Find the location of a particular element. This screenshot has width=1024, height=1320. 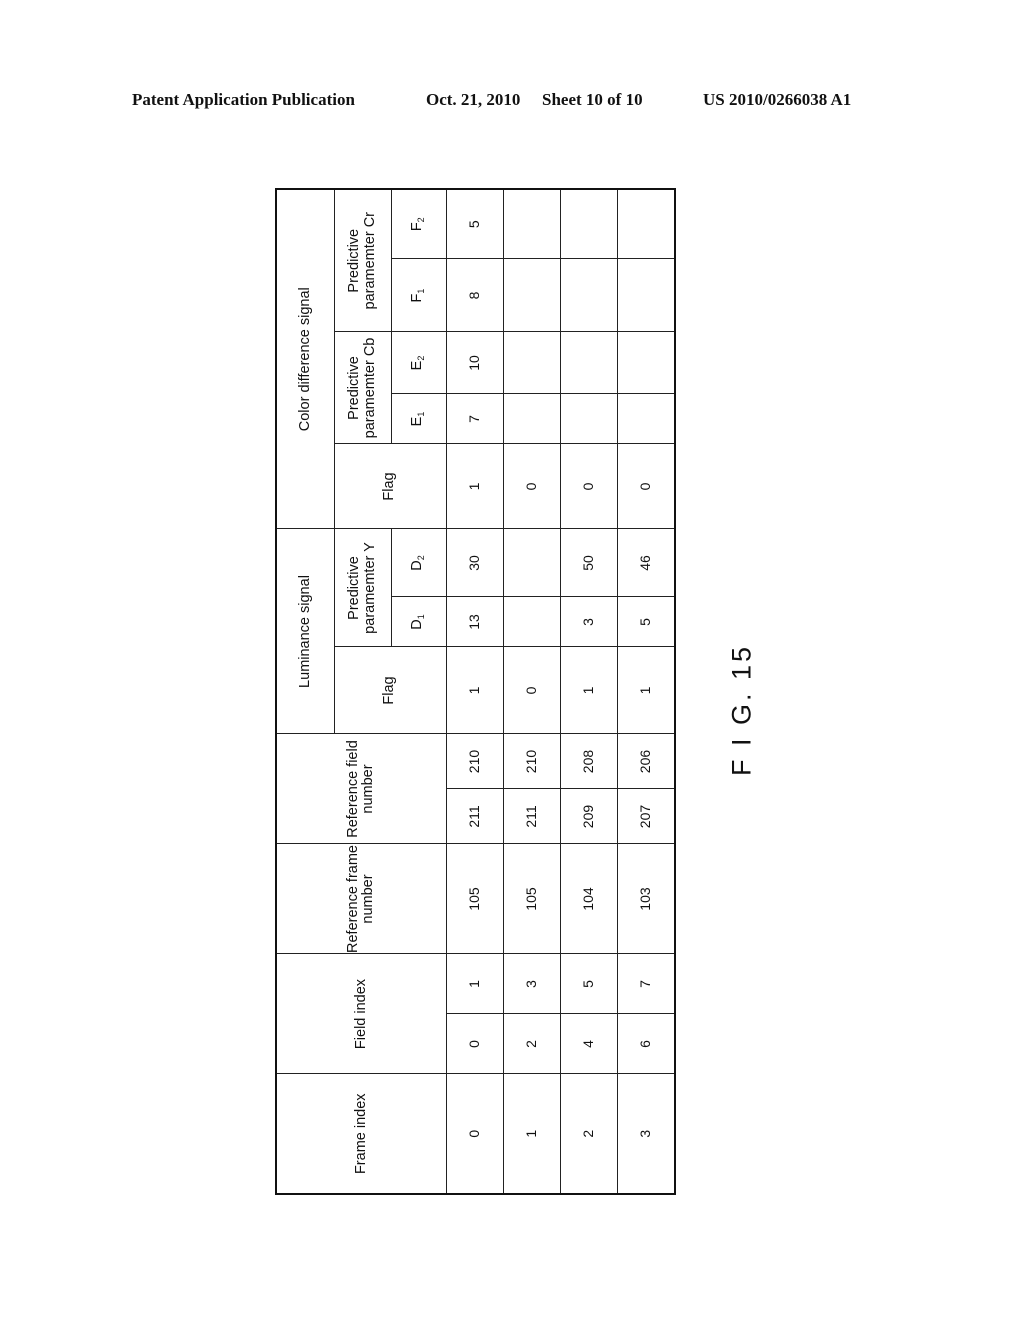

reference-field-value: 206 is located at coordinates (645, 762).